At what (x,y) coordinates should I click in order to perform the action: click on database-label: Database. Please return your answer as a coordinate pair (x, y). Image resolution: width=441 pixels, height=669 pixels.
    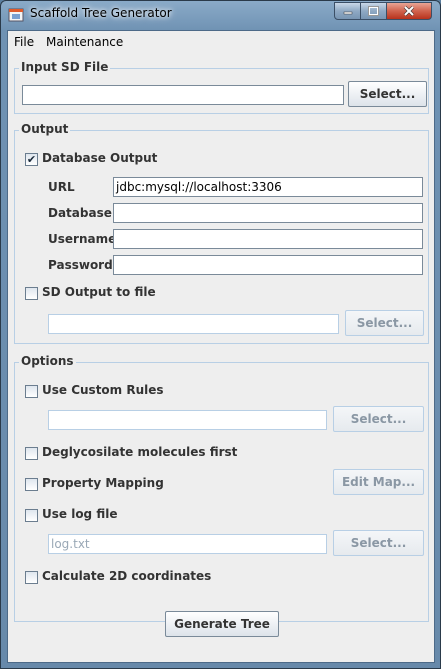
    Looking at the image, I should click on (80, 213).